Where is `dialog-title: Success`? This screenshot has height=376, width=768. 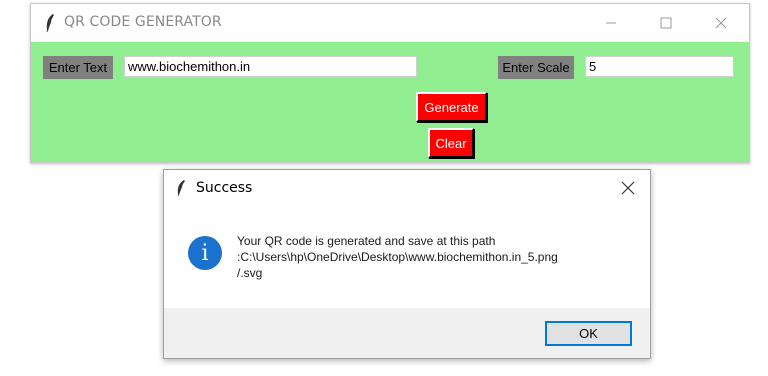 dialog-title: Success is located at coordinates (224, 188).